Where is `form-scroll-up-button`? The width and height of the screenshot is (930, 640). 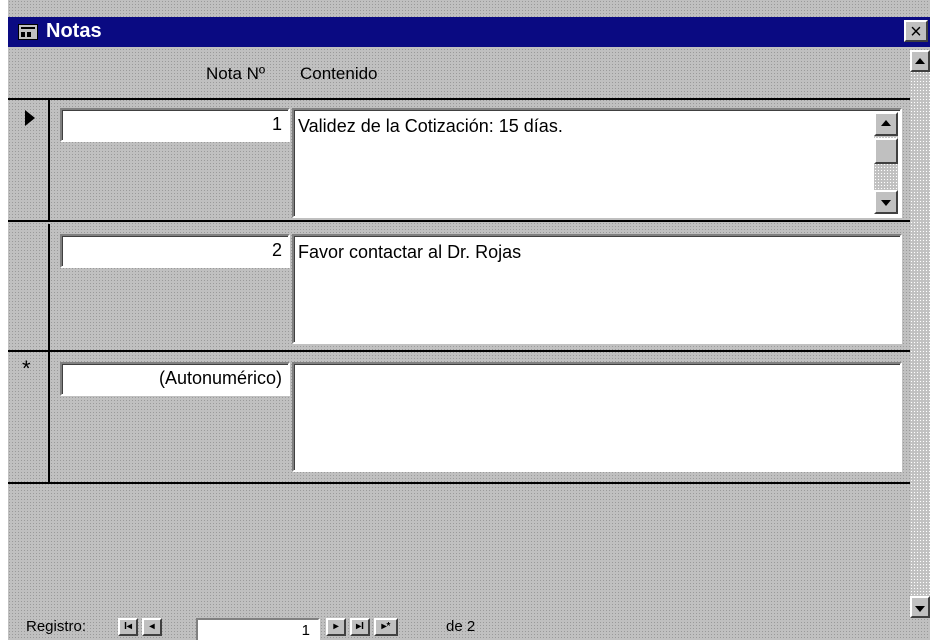
form-scroll-up-button is located at coordinates (920, 61).